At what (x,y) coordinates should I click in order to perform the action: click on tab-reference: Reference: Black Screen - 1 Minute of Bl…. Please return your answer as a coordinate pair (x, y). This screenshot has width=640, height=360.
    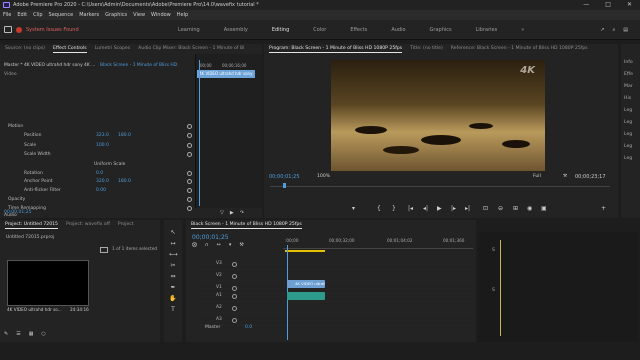
    Looking at the image, I should click on (519, 48).